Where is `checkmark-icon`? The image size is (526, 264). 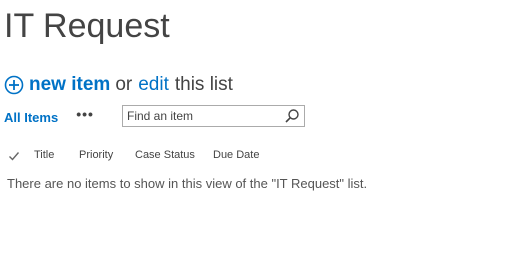 checkmark-icon is located at coordinates (14, 156).